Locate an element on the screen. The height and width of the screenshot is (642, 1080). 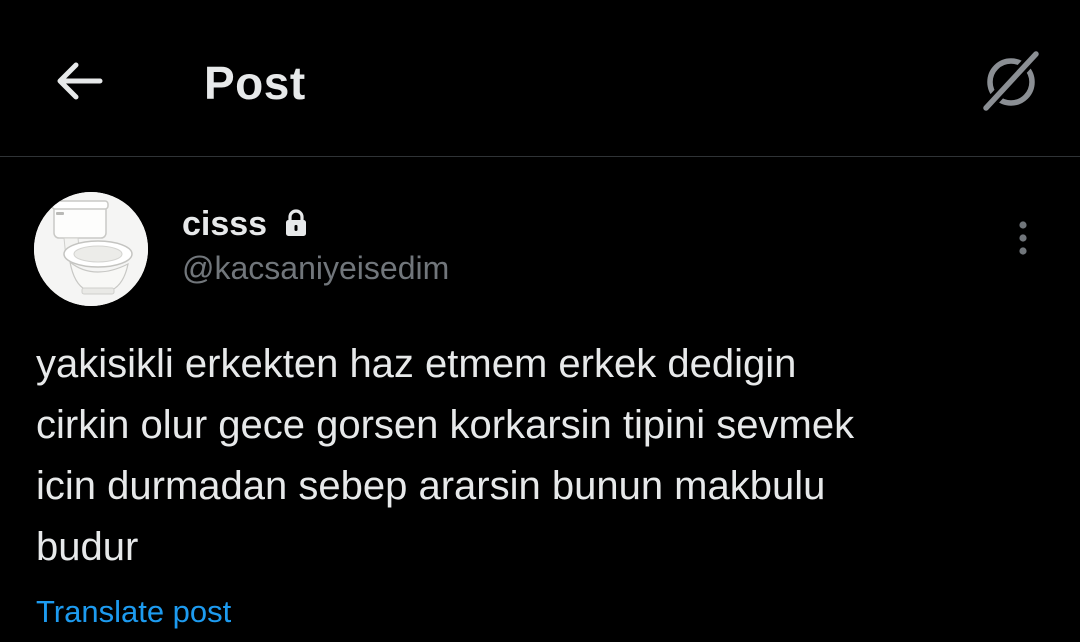
author-handle: @kacsaniyeisedim is located at coordinates (315, 268).